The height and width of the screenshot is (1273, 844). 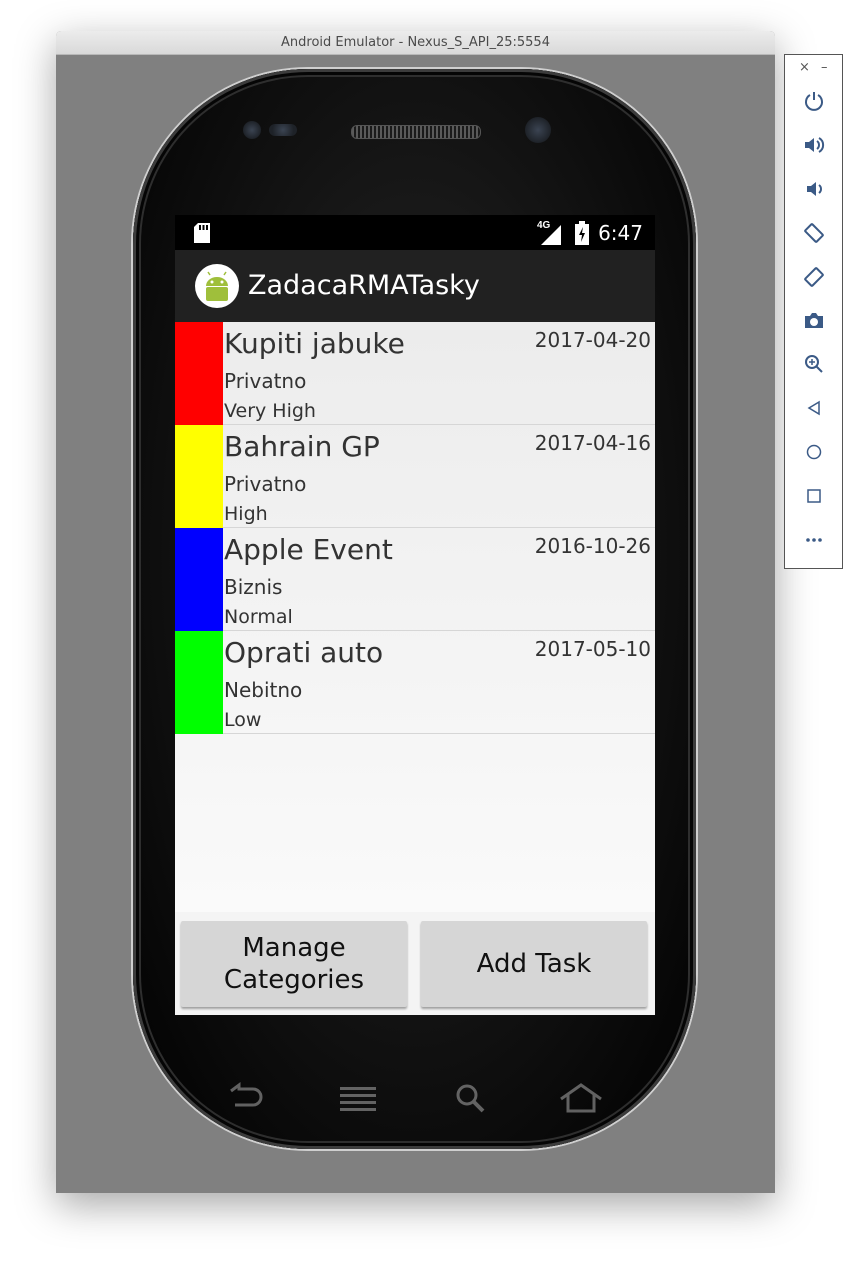 I want to click on camera-icon, so click(x=814, y=320).